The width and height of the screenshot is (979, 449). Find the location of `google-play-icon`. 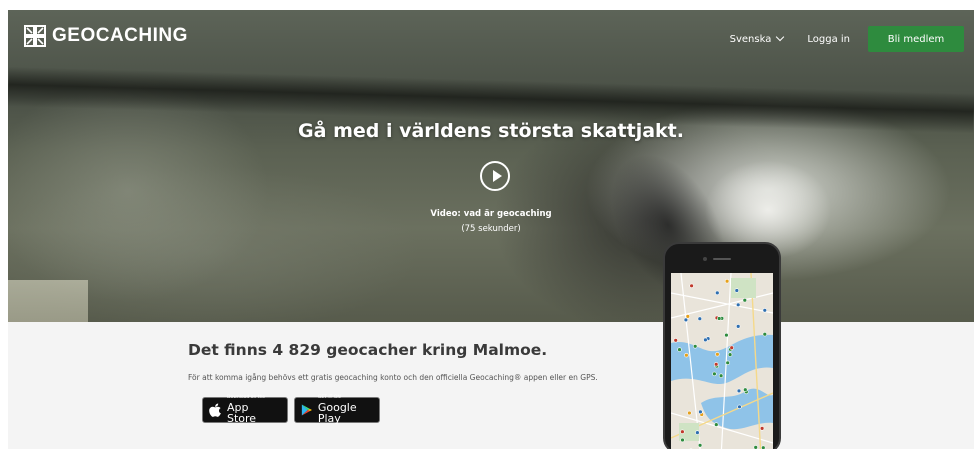

google-play-icon is located at coordinates (306, 410).